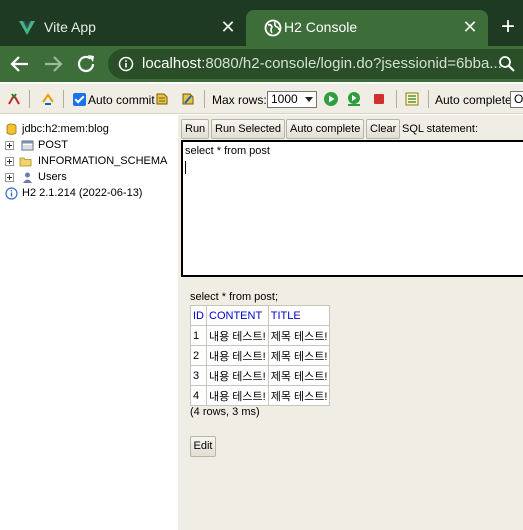  Describe the element at coordinates (79, 99) in the screenshot. I see `auto-commit-checkbox` at that location.